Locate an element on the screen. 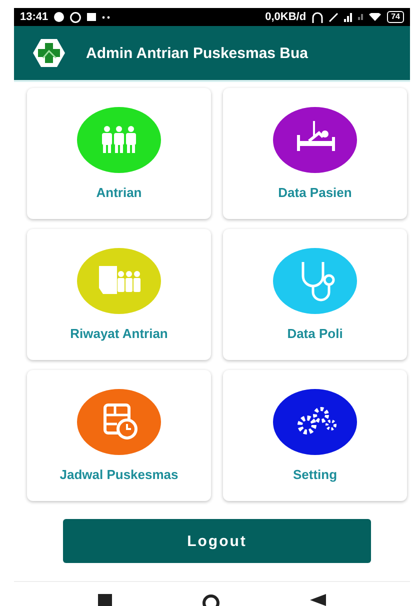 This screenshot has height=606, width=416. menu-card: Antrian is located at coordinates (119, 153).